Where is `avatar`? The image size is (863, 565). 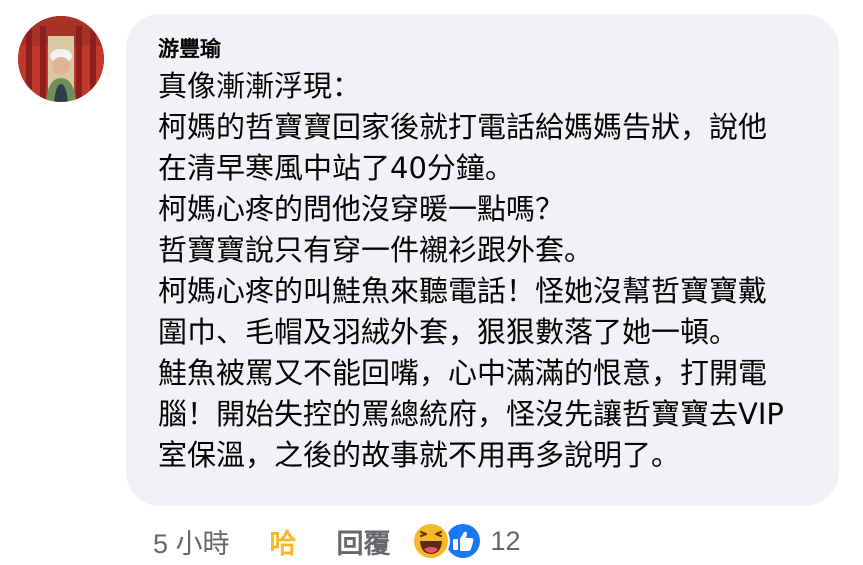
avatar is located at coordinates (61, 59).